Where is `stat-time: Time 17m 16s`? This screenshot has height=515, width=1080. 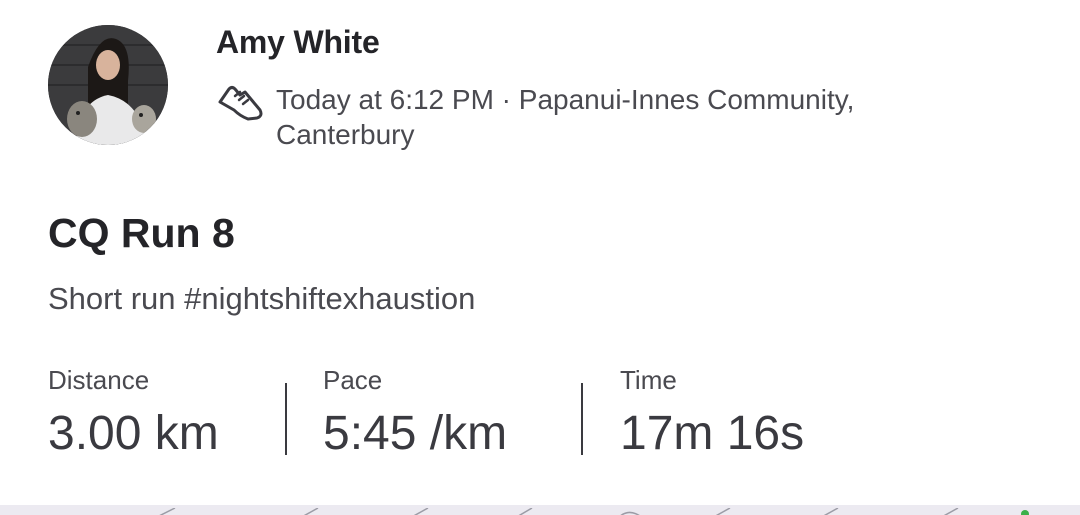
stat-time: Time 17m 16s is located at coordinates (712, 414).